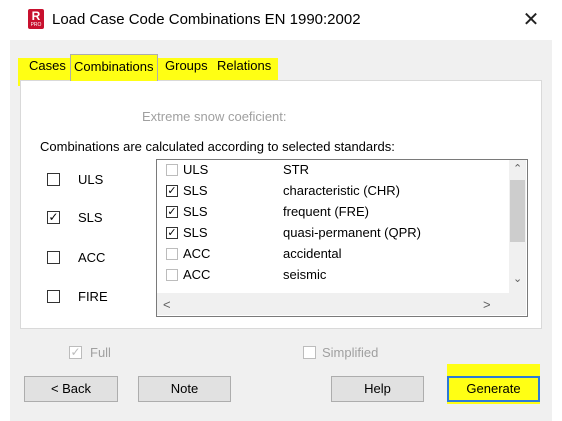 The height and width of the screenshot is (421, 562). I want to click on simplified-label: Simplified, so click(350, 352).